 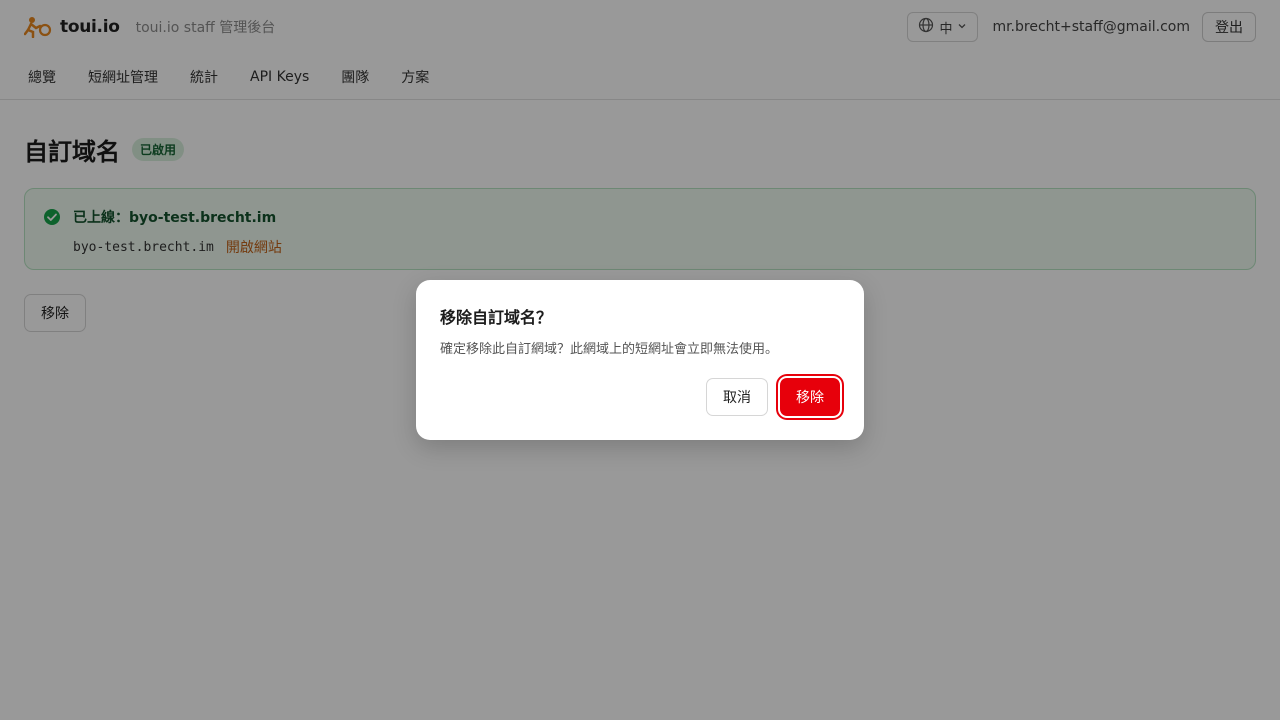 What do you see at coordinates (737, 397) in the screenshot?
I see `cancel-button: 取消` at bounding box center [737, 397].